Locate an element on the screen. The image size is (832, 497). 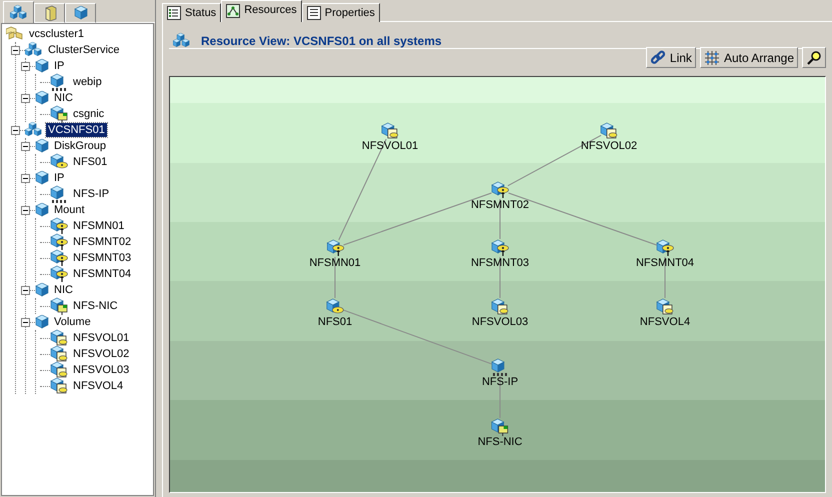
tree-item: csgnic is located at coordinates (88, 114).